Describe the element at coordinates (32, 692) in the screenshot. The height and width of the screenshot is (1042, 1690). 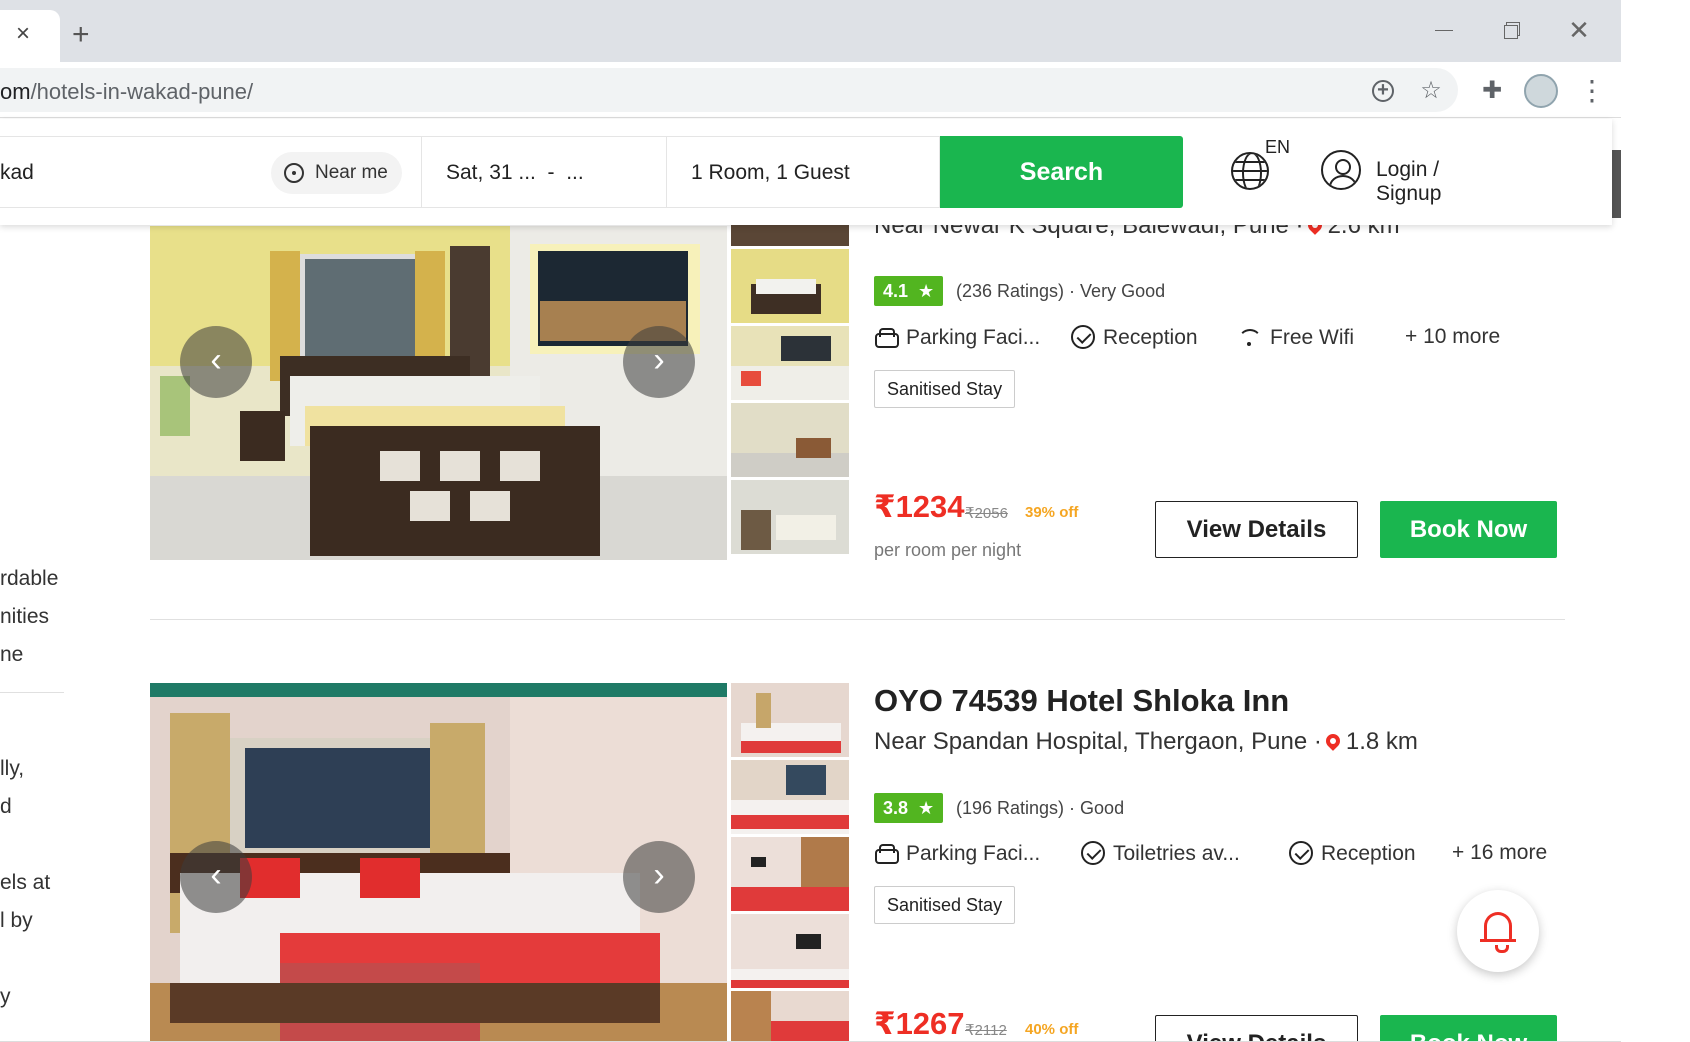
I see `sidebar-divider` at that location.